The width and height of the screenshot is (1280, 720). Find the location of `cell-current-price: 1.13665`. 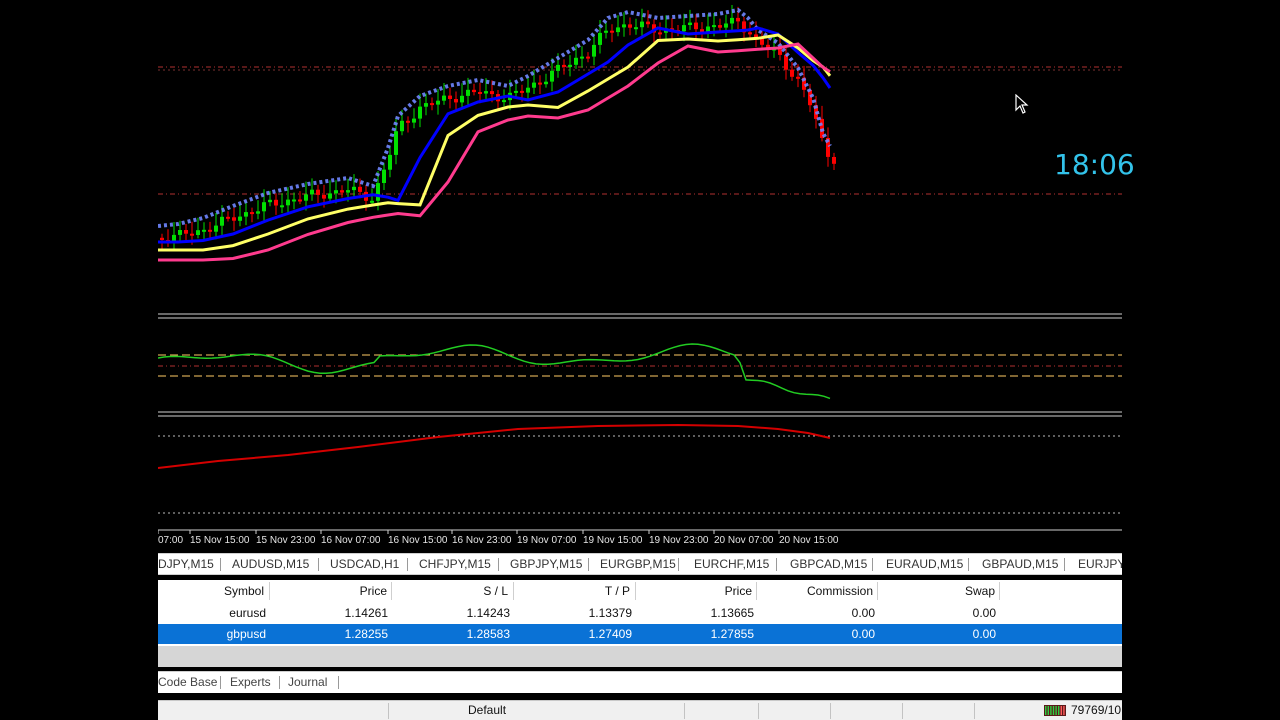

cell-current-price: 1.13665 is located at coordinates (732, 613).